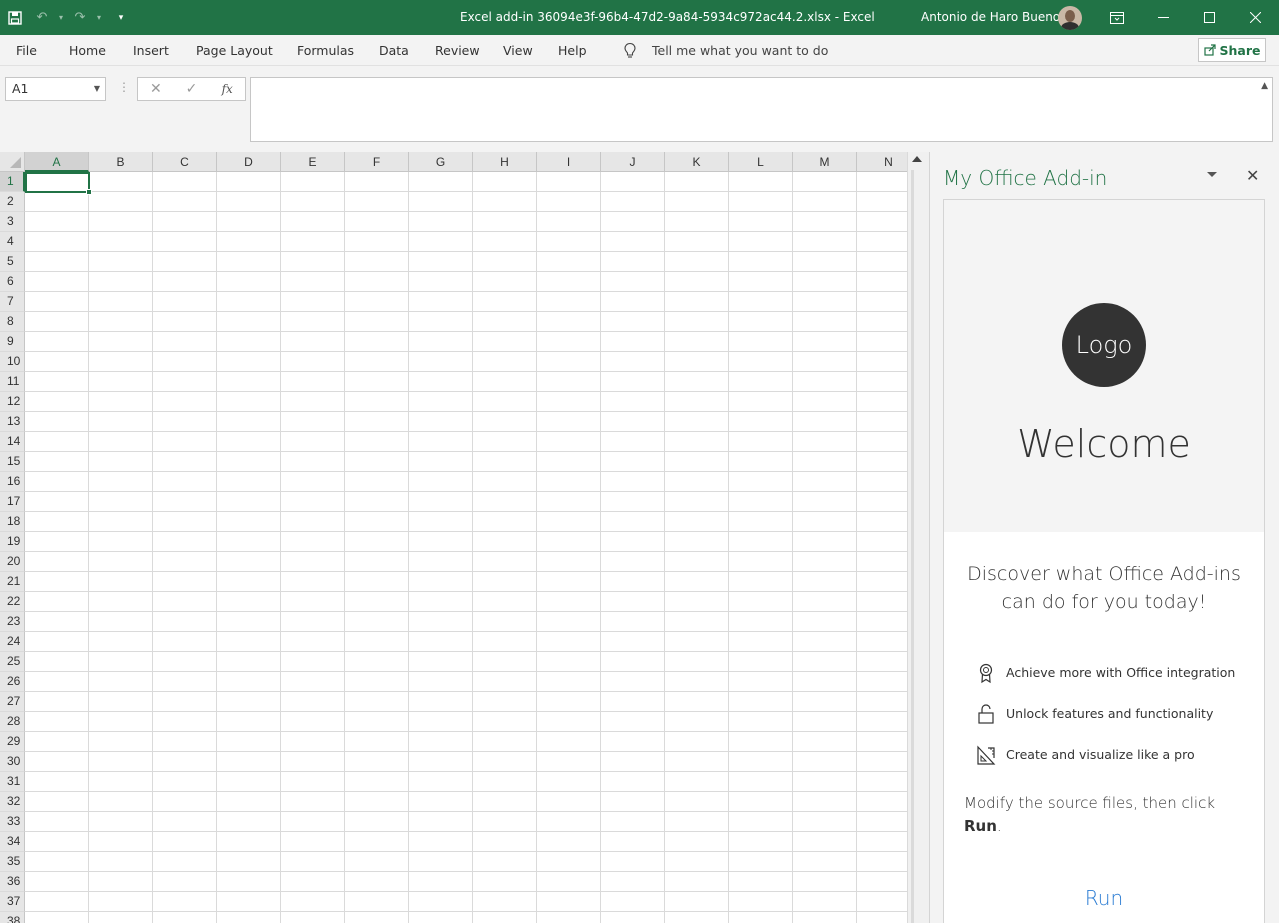  I want to click on column-header-d: D, so click(249, 162).